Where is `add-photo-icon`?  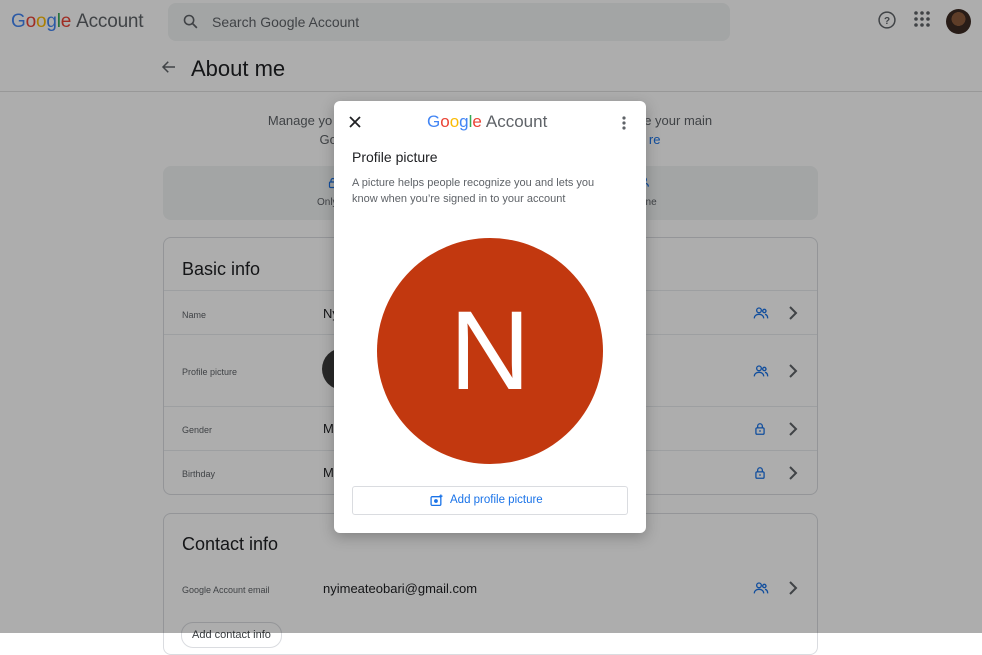 add-photo-icon is located at coordinates (436, 500).